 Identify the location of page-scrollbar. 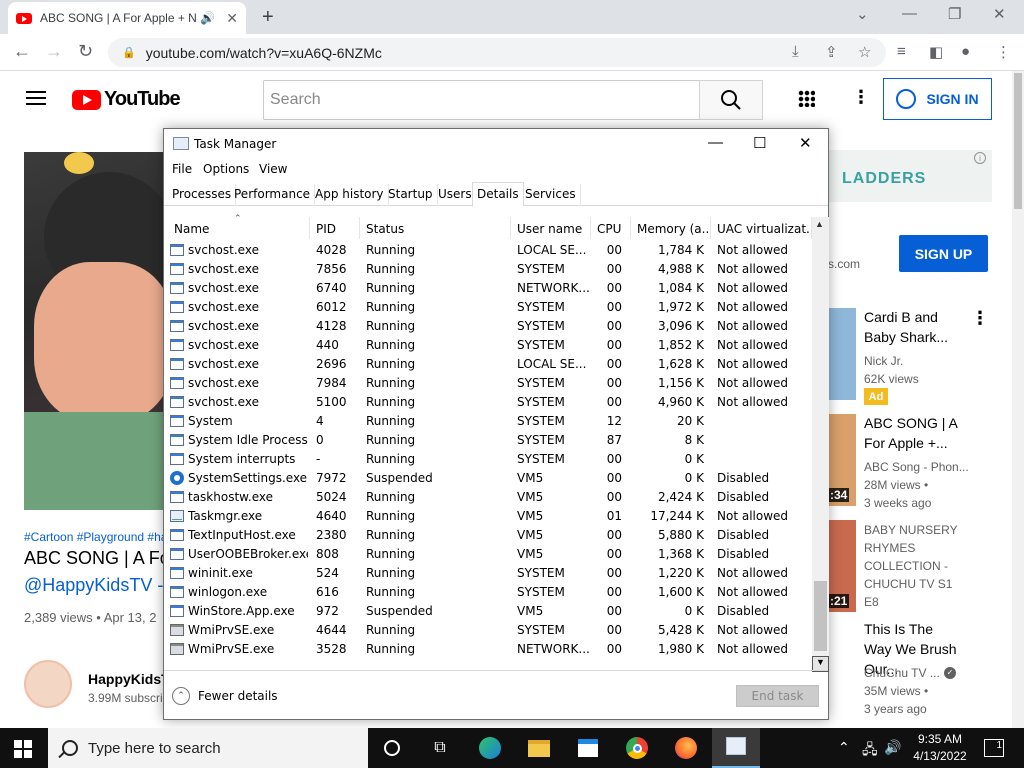
(1018, 399).